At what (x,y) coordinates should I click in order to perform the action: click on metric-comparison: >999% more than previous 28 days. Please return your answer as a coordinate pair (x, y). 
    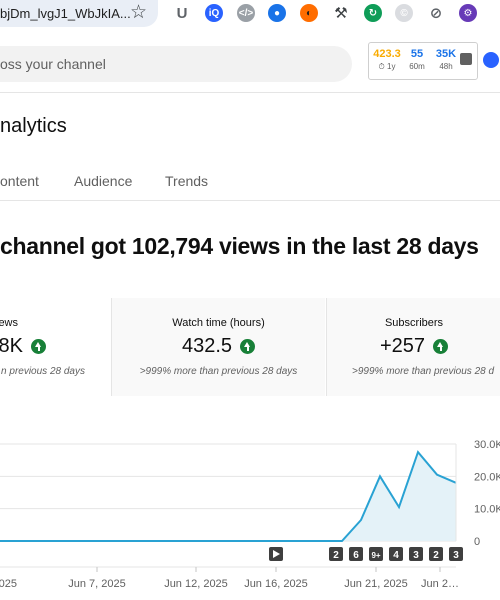
    Looking at the image, I should click on (218, 371).